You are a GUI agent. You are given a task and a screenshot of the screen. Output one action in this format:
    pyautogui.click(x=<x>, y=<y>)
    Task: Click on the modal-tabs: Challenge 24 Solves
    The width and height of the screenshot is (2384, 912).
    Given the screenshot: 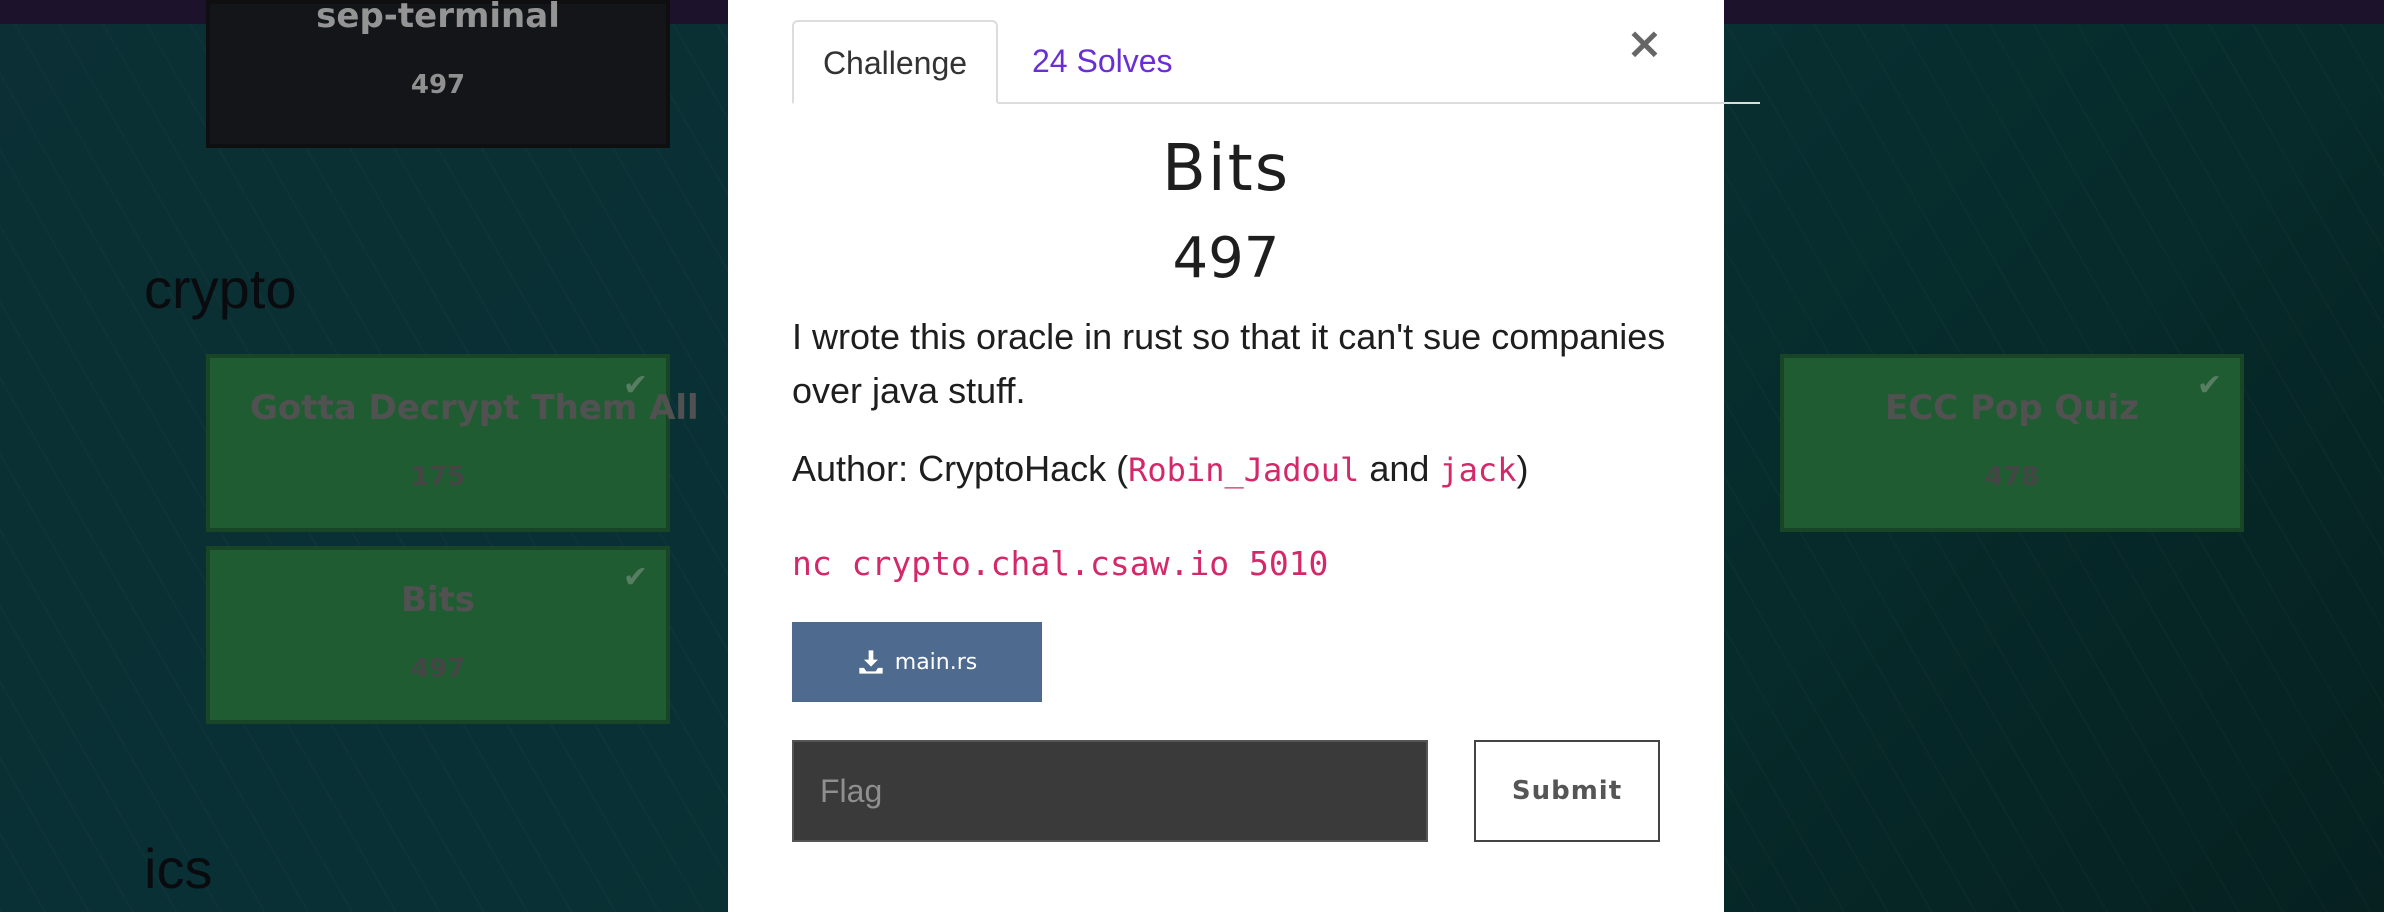 What is the action you would take?
    pyautogui.click(x=1276, y=62)
    